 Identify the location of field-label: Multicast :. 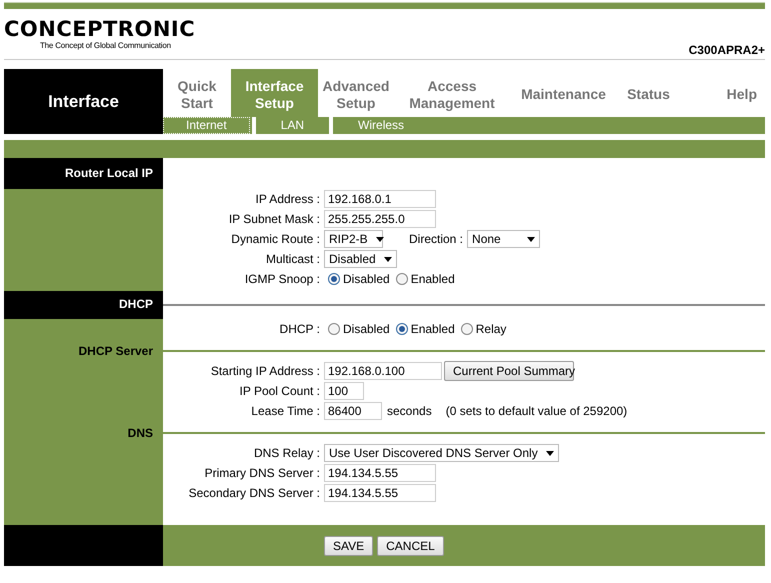
(292, 259).